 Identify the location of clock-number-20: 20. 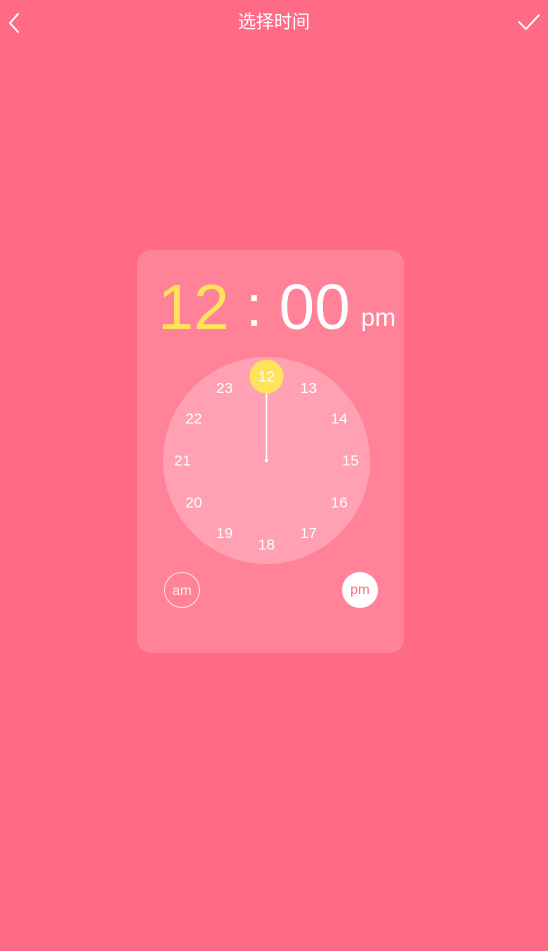
(193, 503).